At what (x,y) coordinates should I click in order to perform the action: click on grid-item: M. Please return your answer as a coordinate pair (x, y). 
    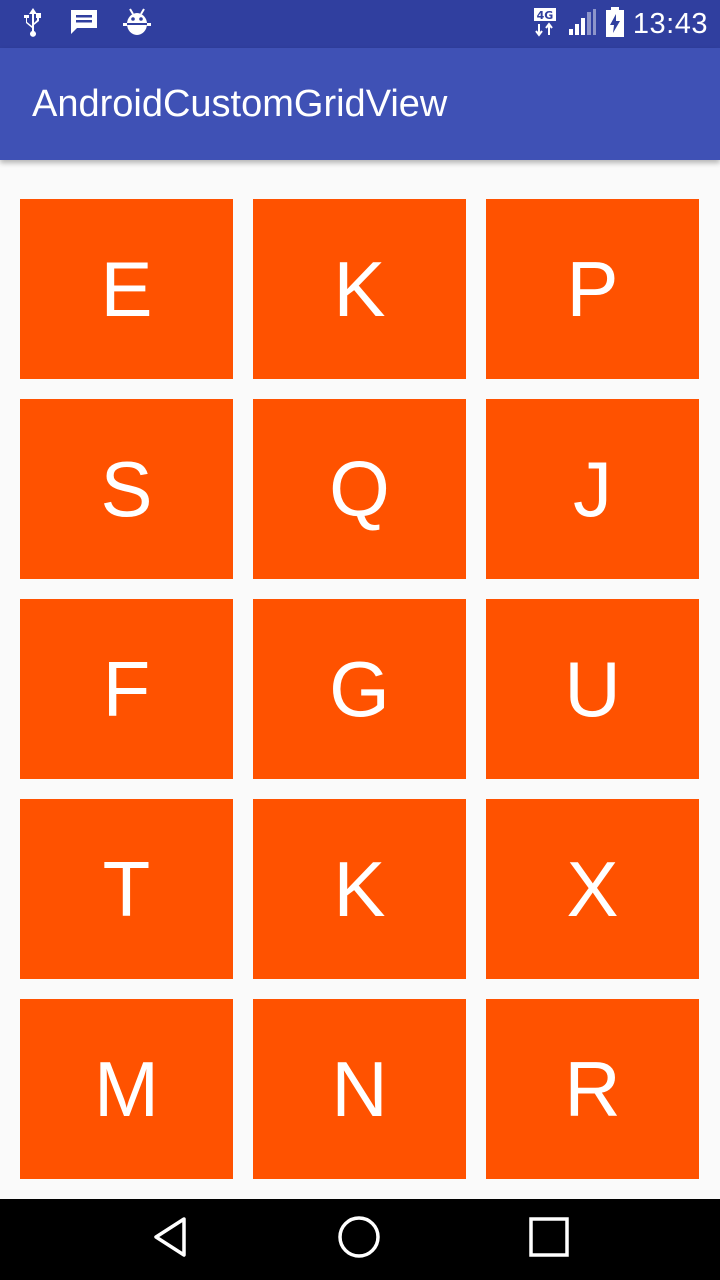
    Looking at the image, I should click on (126, 1089).